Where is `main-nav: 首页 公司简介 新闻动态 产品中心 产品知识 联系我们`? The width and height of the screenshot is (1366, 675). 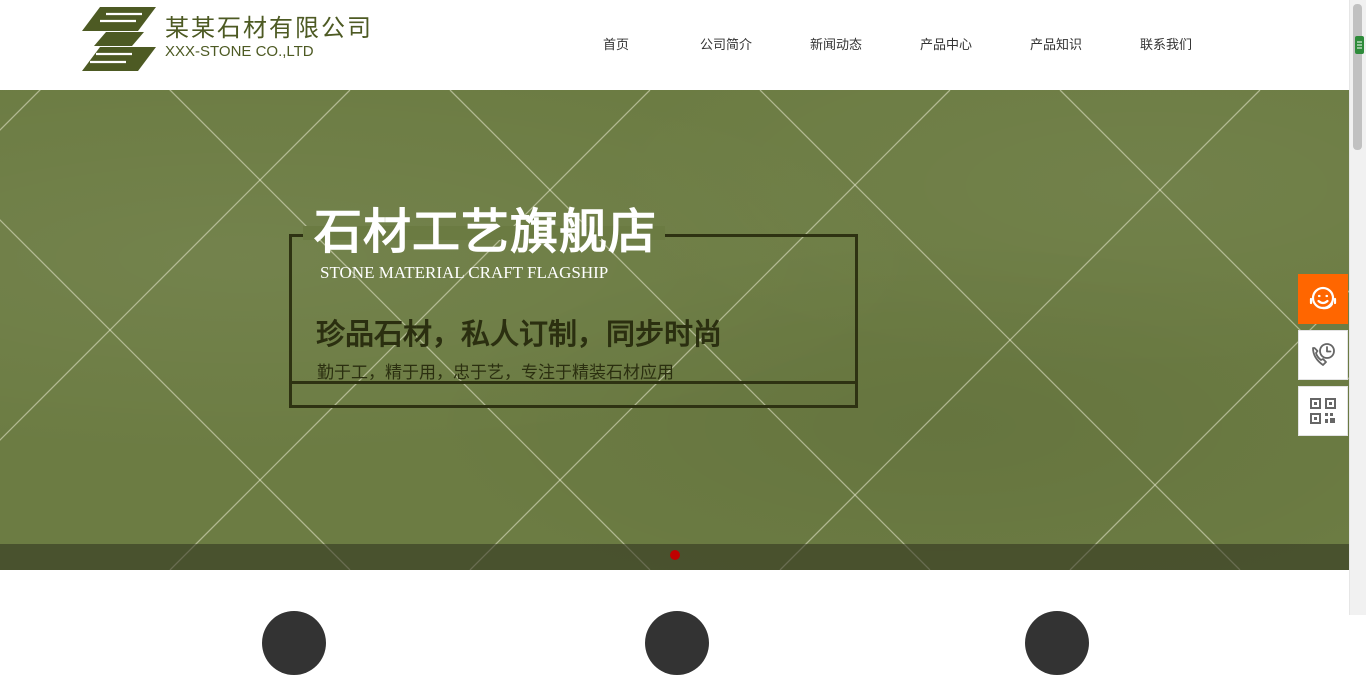
main-nav: 首页 公司简介 新闻动态 产品中心 产品知识 联系我们 is located at coordinates (891, 46).